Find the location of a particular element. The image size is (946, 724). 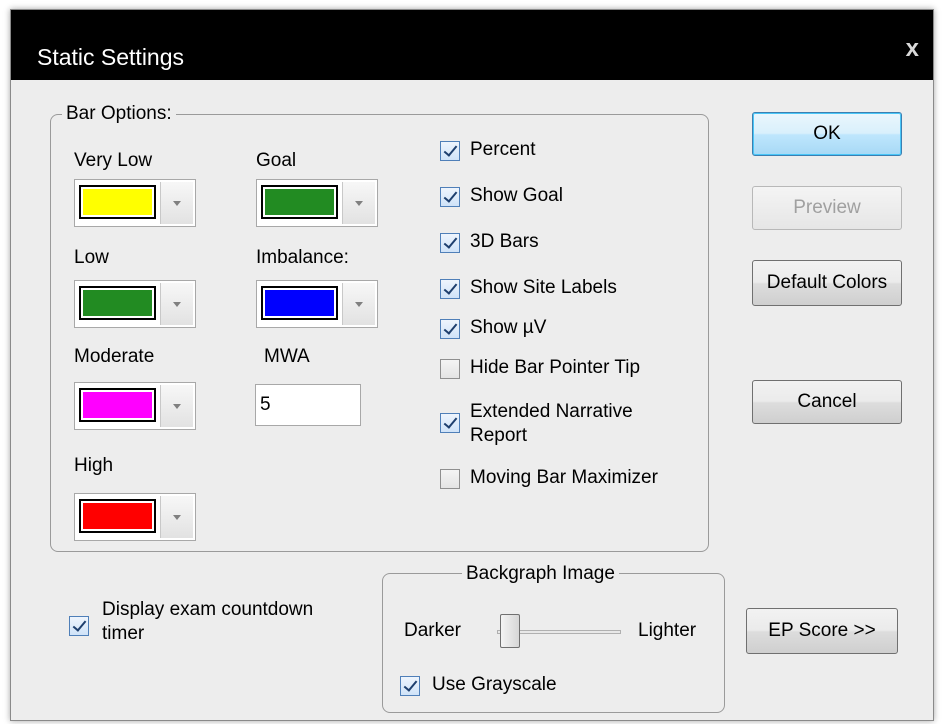

imbalance-color-swatch is located at coordinates (299, 303).